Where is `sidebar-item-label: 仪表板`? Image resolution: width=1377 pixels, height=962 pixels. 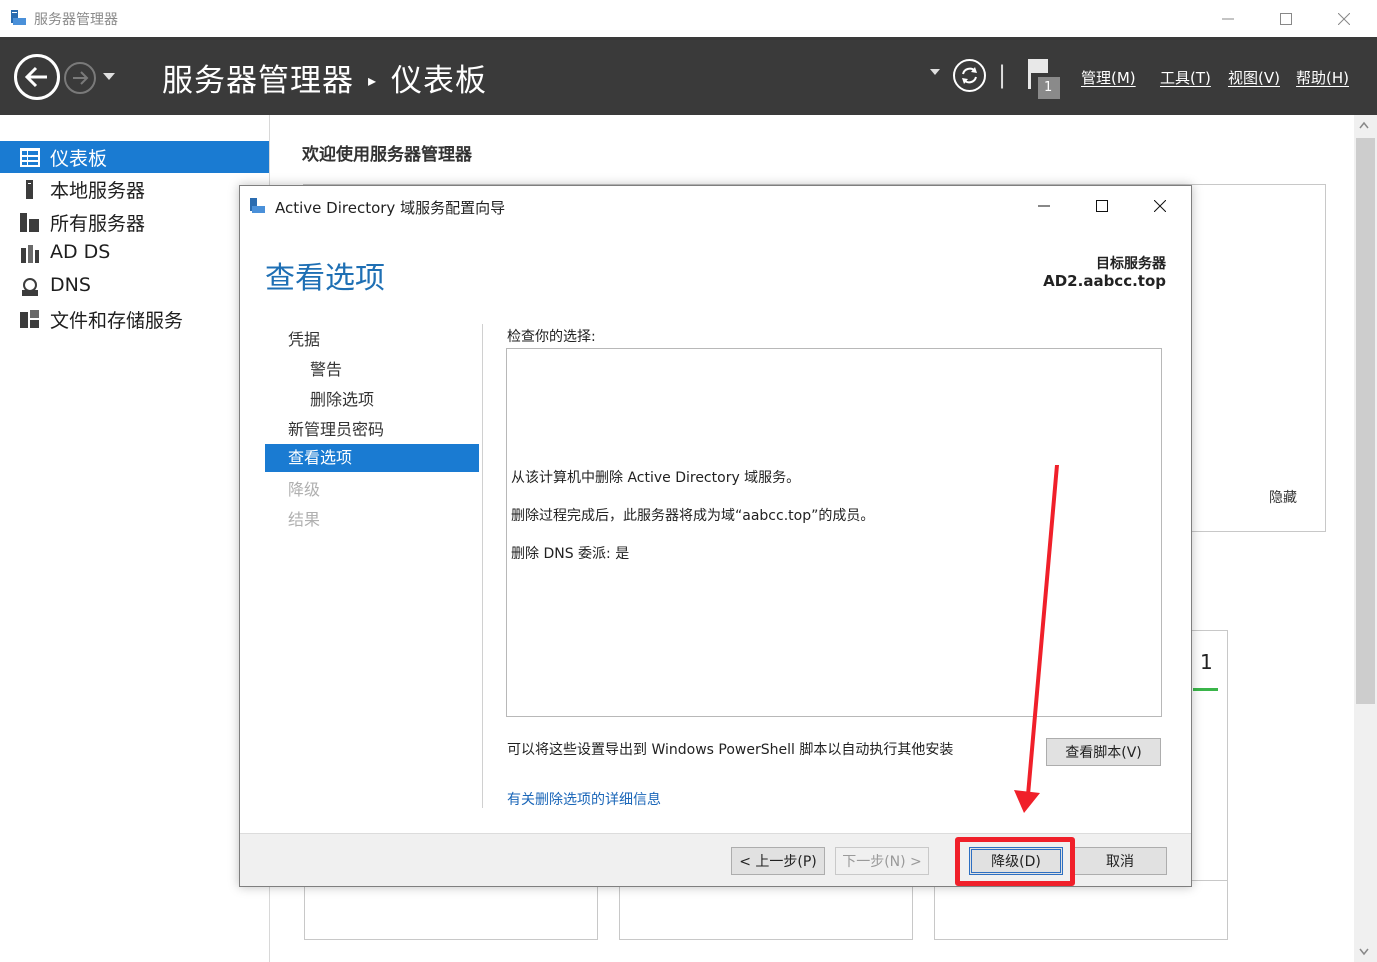 sidebar-item-label: 仪表板 is located at coordinates (79, 159).